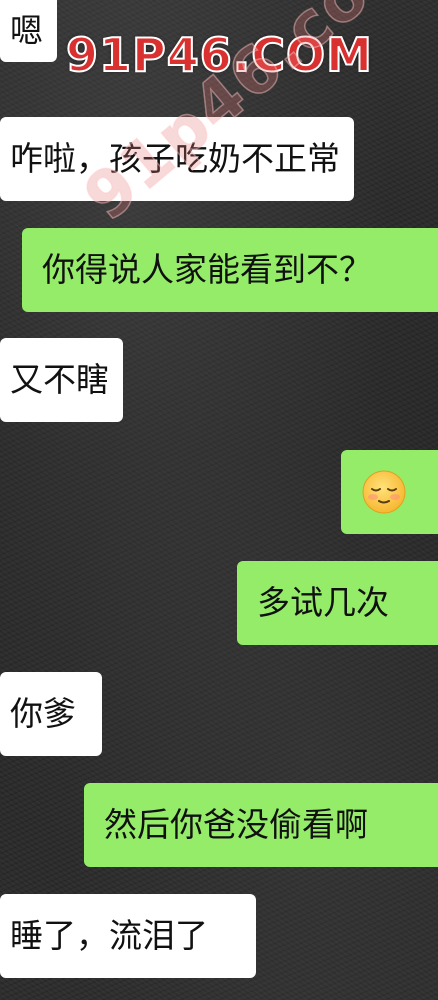 This screenshot has height=1000, width=438. What do you see at coordinates (236, 824) in the screenshot?
I see `message-text: 然后你爸没偷看啊` at bounding box center [236, 824].